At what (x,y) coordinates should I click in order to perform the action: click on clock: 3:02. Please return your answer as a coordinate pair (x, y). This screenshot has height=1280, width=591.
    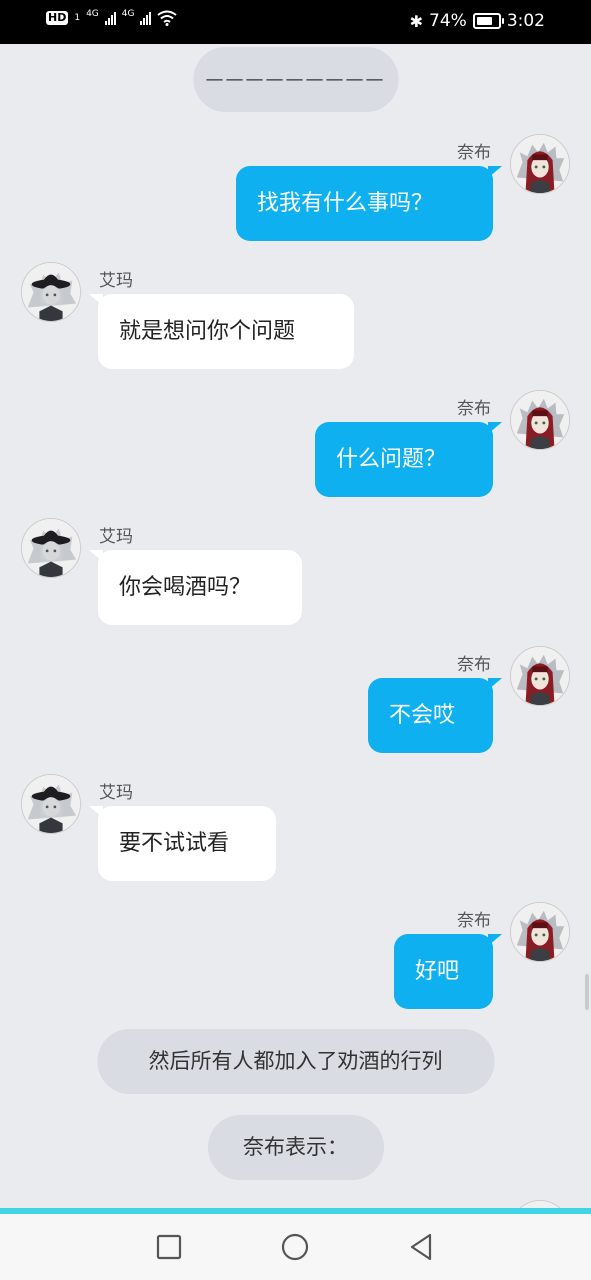
    Looking at the image, I should click on (525, 21).